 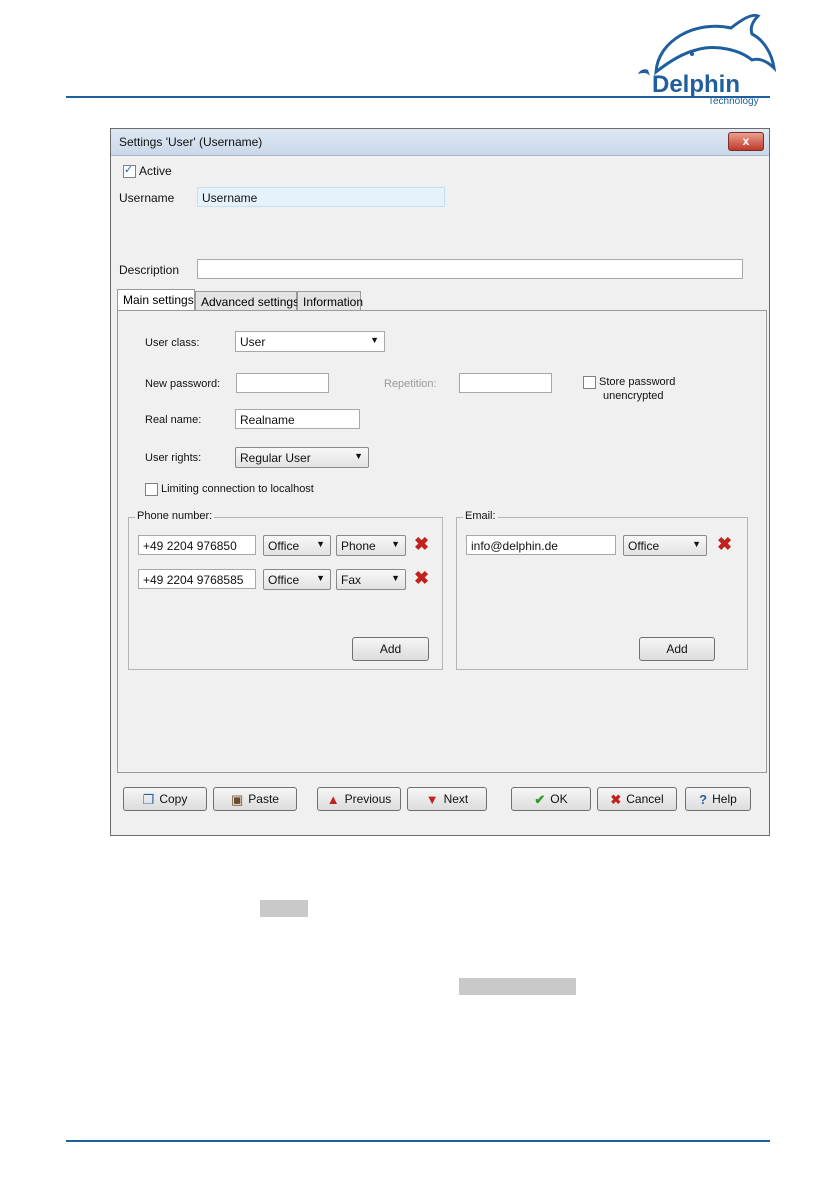 What do you see at coordinates (173, 799) in the screenshot?
I see `copy-label: Copy` at bounding box center [173, 799].